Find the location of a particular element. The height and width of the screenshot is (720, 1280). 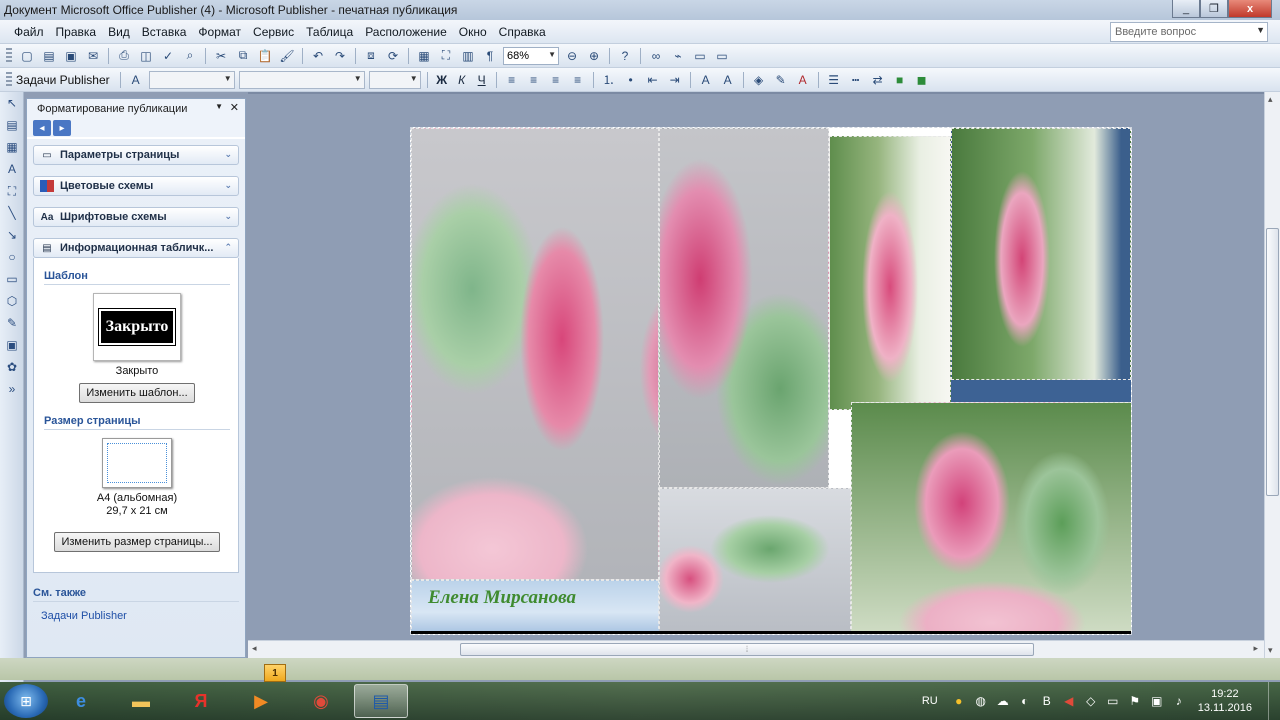

grow-font-icon: A is located at coordinates (706, 80).